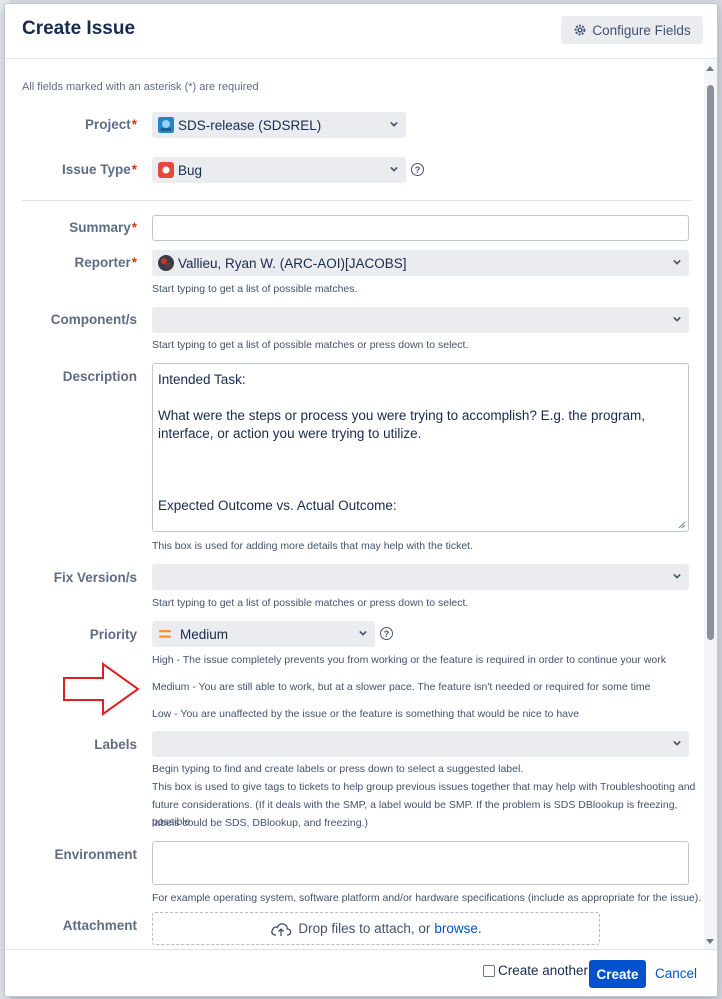 The image size is (722, 999). What do you see at coordinates (110, 124) in the screenshot?
I see `project-label: Project*` at bounding box center [110, 124].